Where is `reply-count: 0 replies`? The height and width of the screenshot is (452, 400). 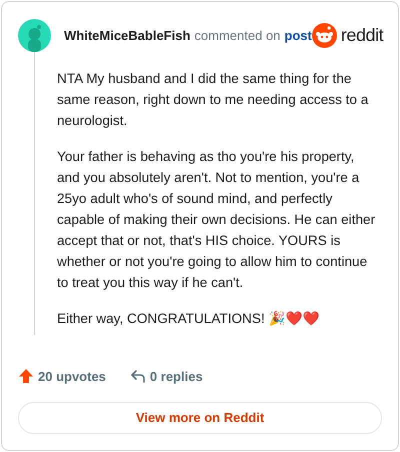 reply-count: 0 replies is located at coordinates (176, 377).